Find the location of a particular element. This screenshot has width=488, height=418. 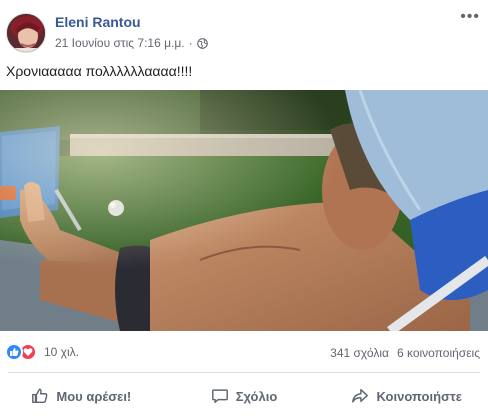

avatar is located at coordinates (26, 33).